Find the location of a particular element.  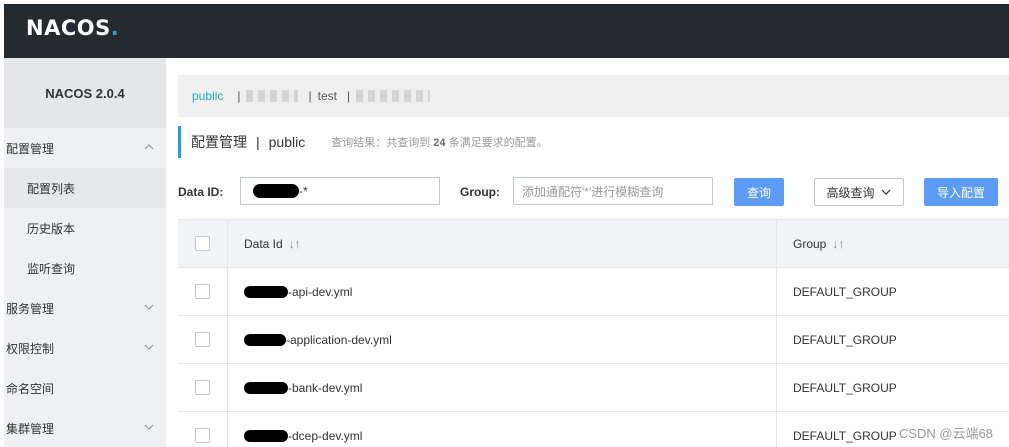

data-id-value: -* is located at coordinates (303, 191).